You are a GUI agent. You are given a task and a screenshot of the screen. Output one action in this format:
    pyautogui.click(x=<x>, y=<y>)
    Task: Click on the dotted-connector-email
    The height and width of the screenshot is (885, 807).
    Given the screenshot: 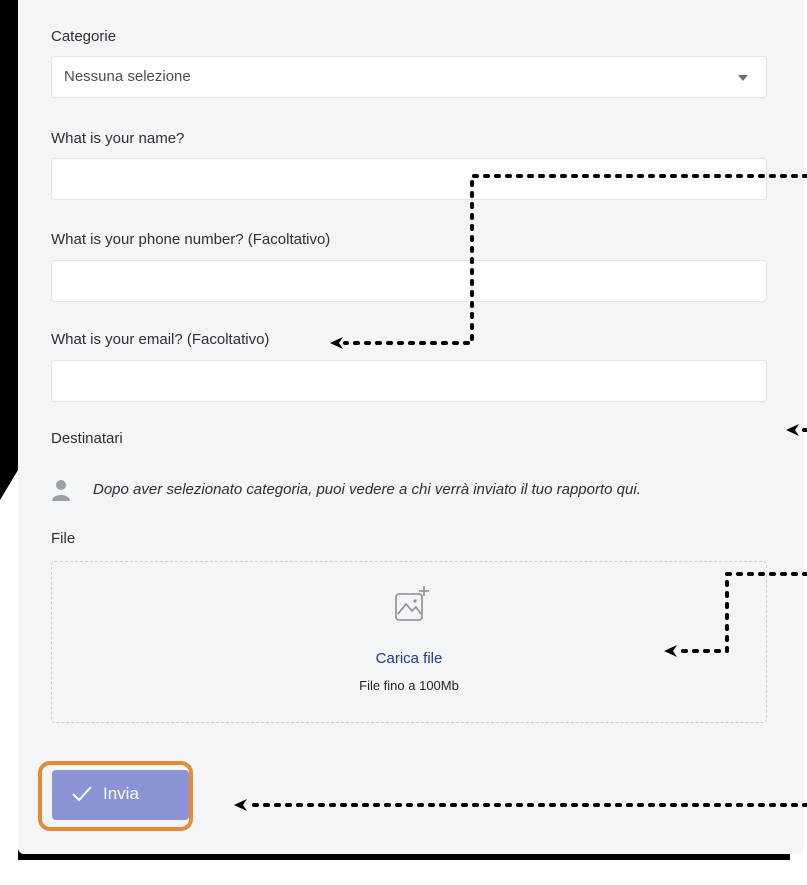 What is the action you would take?
    pyautogui.click(x=575, y=259)
    